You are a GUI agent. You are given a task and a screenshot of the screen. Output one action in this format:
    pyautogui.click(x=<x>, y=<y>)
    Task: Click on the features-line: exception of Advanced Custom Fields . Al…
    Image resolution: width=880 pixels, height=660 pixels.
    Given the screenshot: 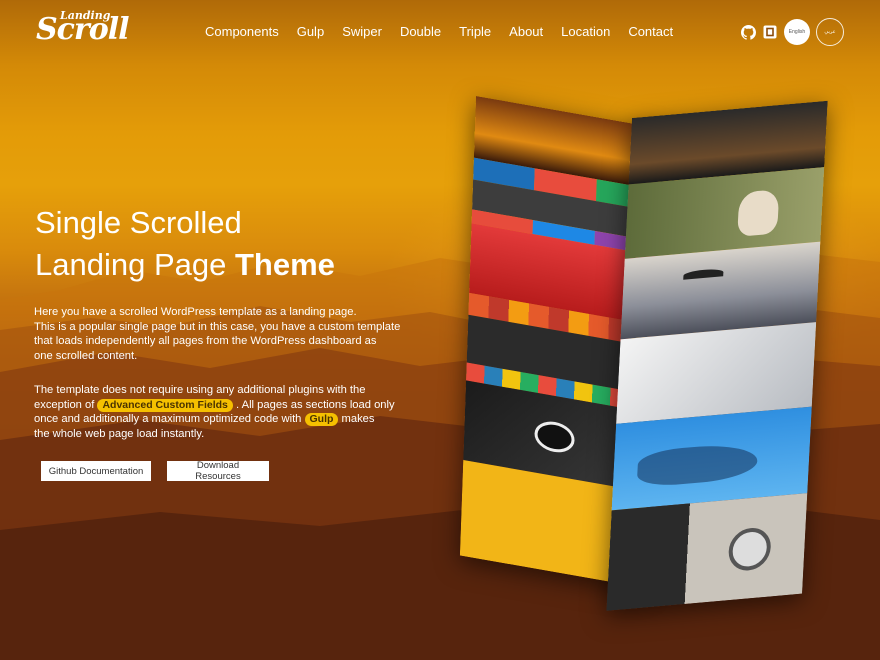 What is the action you would take?
    pyautogui.click(x=229, y=405)
    